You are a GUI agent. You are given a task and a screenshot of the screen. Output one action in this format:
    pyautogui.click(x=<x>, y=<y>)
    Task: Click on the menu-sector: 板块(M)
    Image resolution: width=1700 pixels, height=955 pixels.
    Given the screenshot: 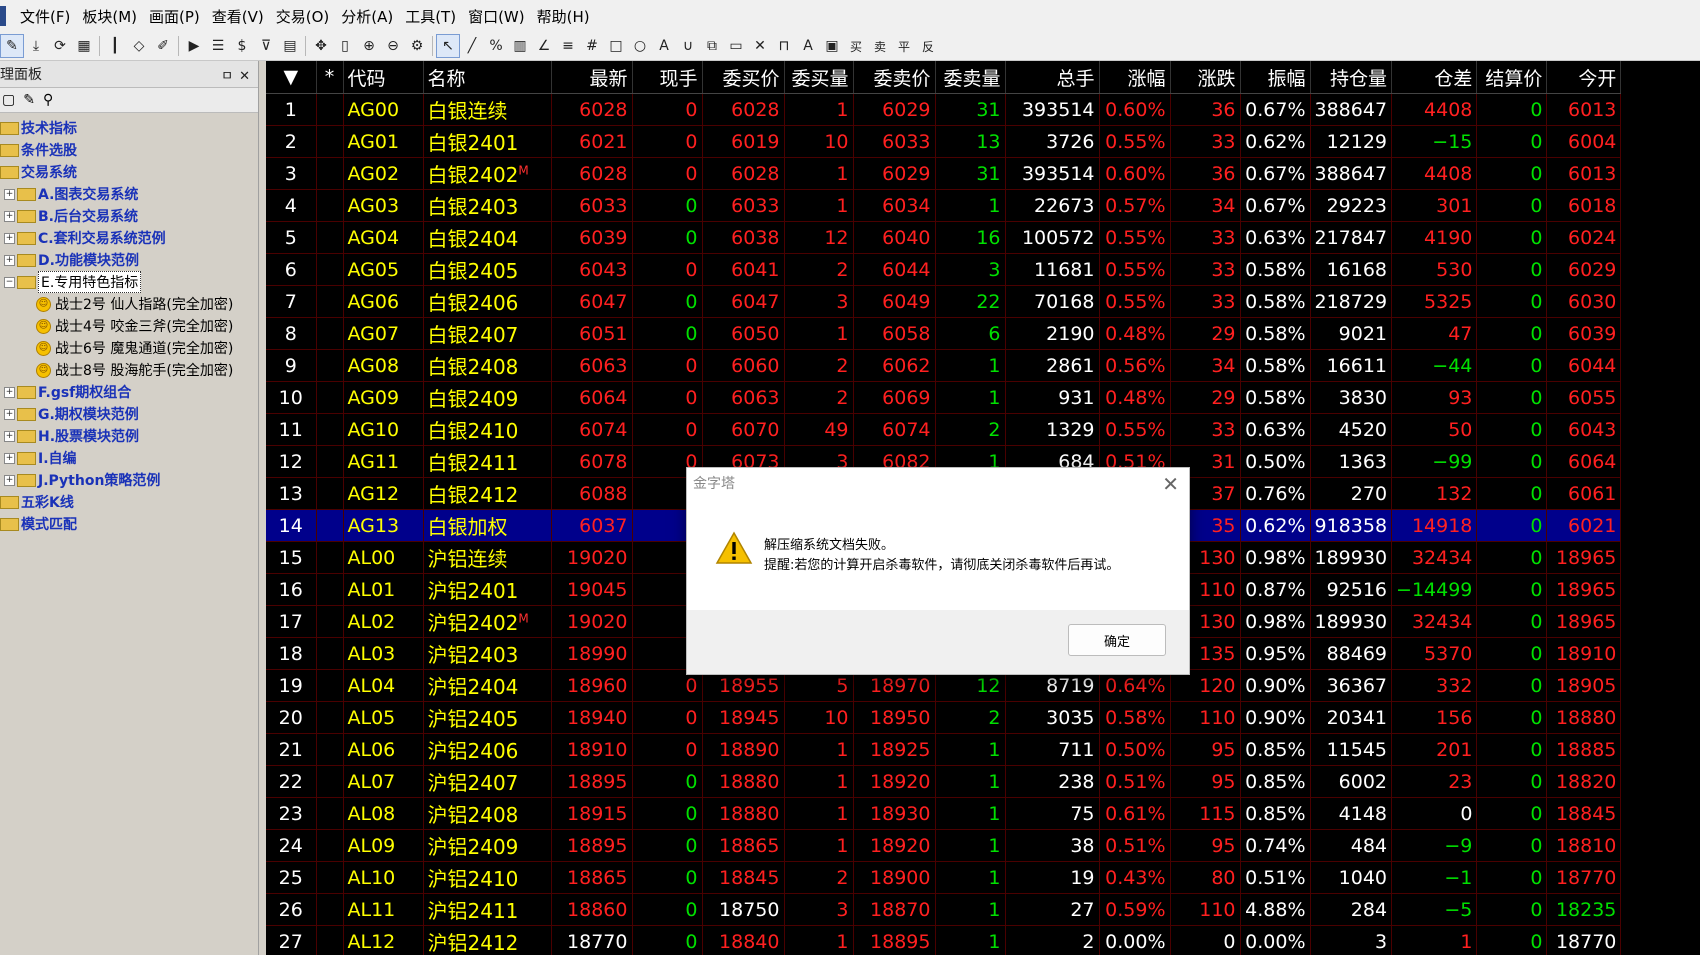 What is the action you would take?
    pyautogui.click(x=109, y=16)
    